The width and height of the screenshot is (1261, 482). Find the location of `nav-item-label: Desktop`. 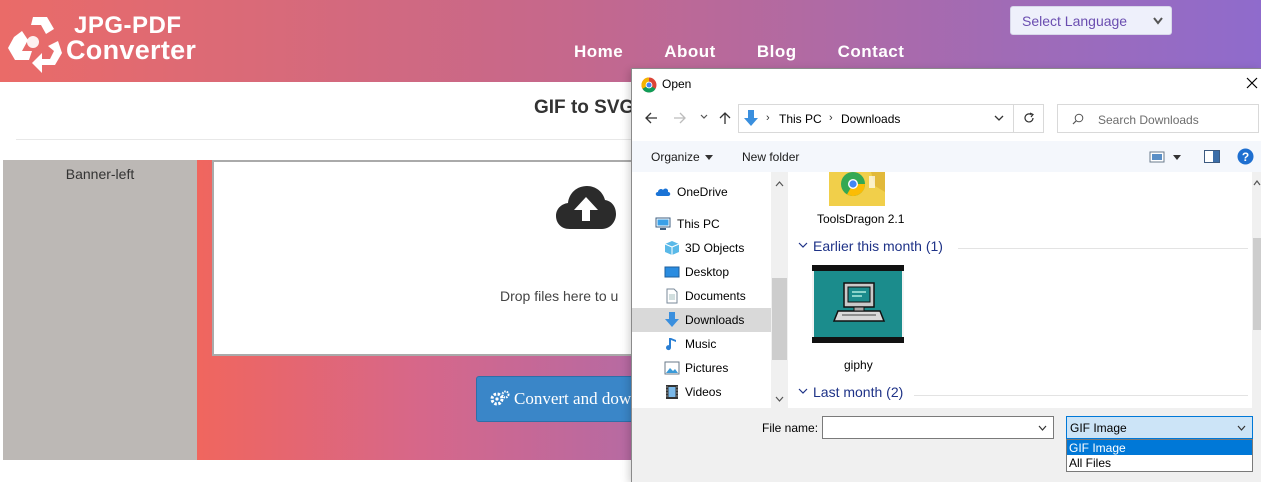

nav-item-label: Desktop is located at coordinates (707, 272).